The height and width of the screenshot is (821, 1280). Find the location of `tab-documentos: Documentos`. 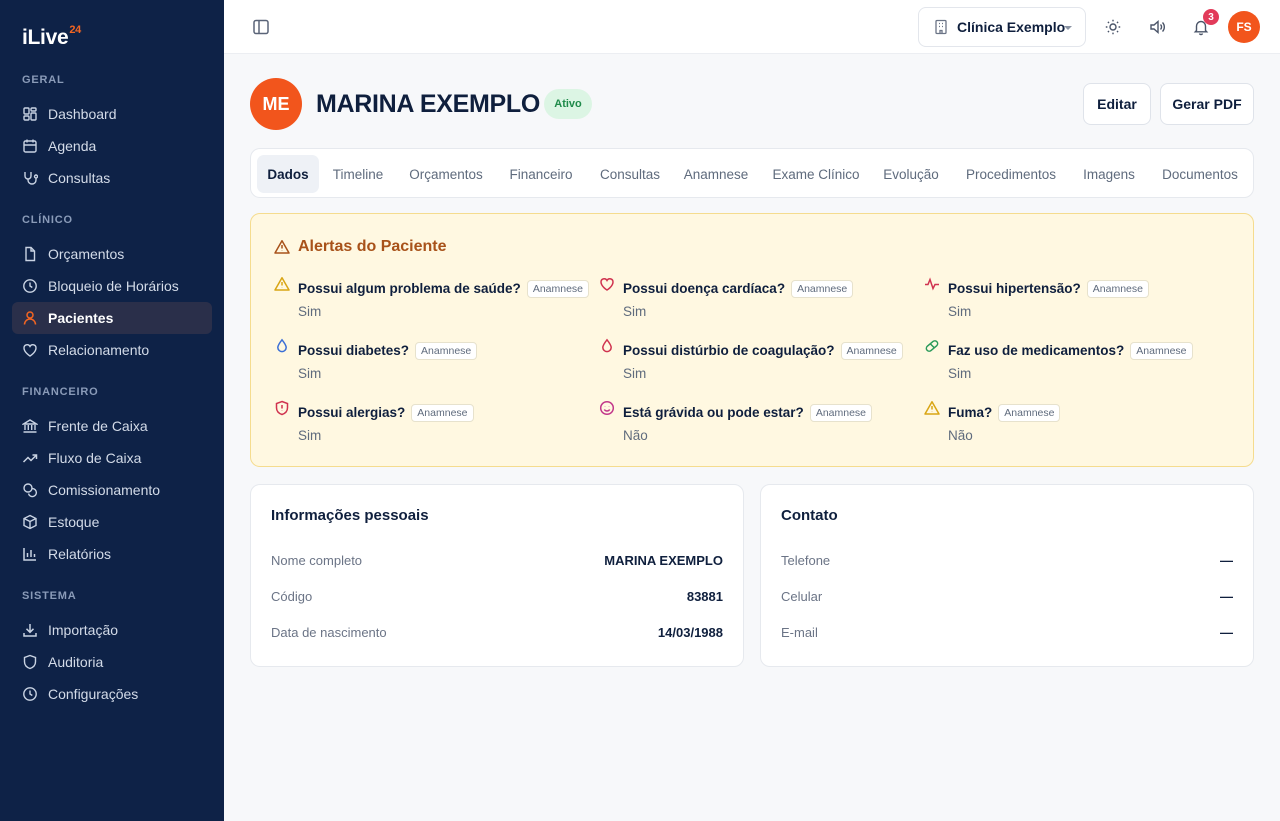

tab-documentos: Documentos is located at coordinates (1200, 174).